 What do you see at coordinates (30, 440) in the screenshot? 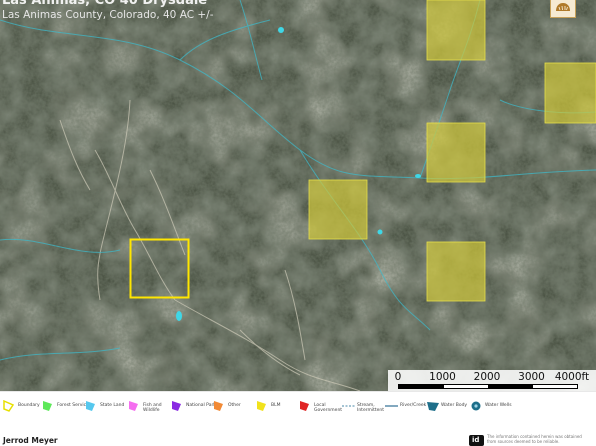
I see `agent-name: Jerrod Meyer` at bounding box center [30, 440].